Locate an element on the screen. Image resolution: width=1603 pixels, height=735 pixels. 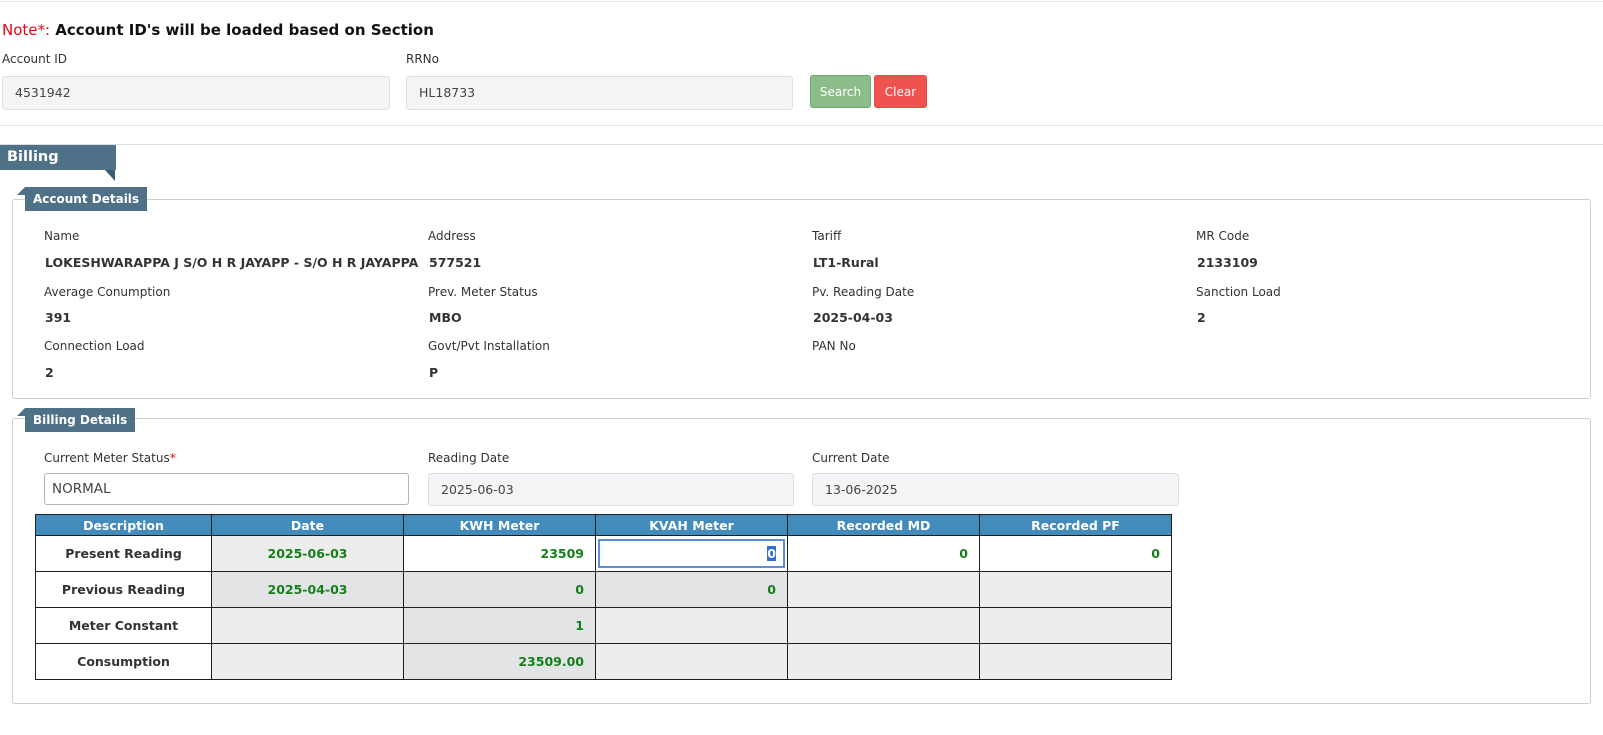
account-details-tag: Account Details is located at coordinates (86, 199).